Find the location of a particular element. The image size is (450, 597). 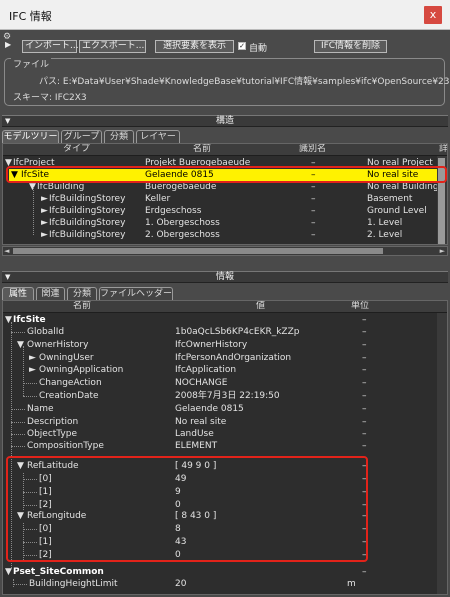

attr-name: [0] is located at coordinates (45, 529).